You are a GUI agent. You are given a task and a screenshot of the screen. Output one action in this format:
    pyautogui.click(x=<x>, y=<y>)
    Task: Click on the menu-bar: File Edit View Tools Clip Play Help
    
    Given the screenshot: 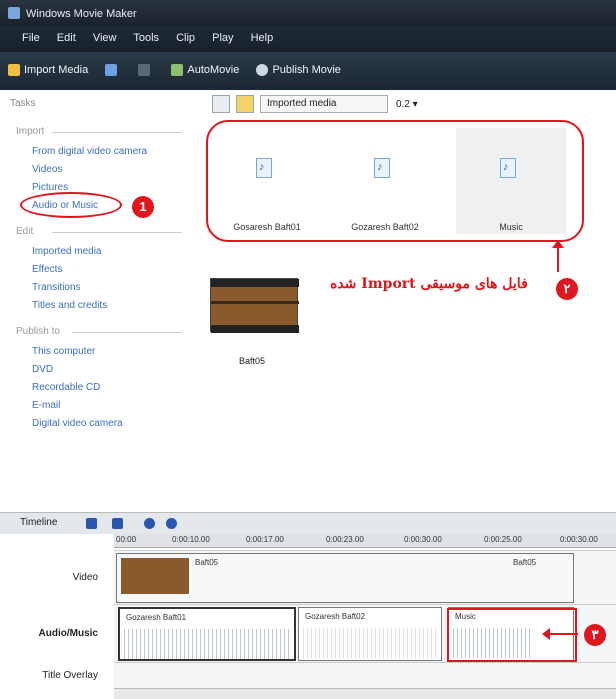 What is the action you would take?
    pyautogui.click(x=308, y=39)
    